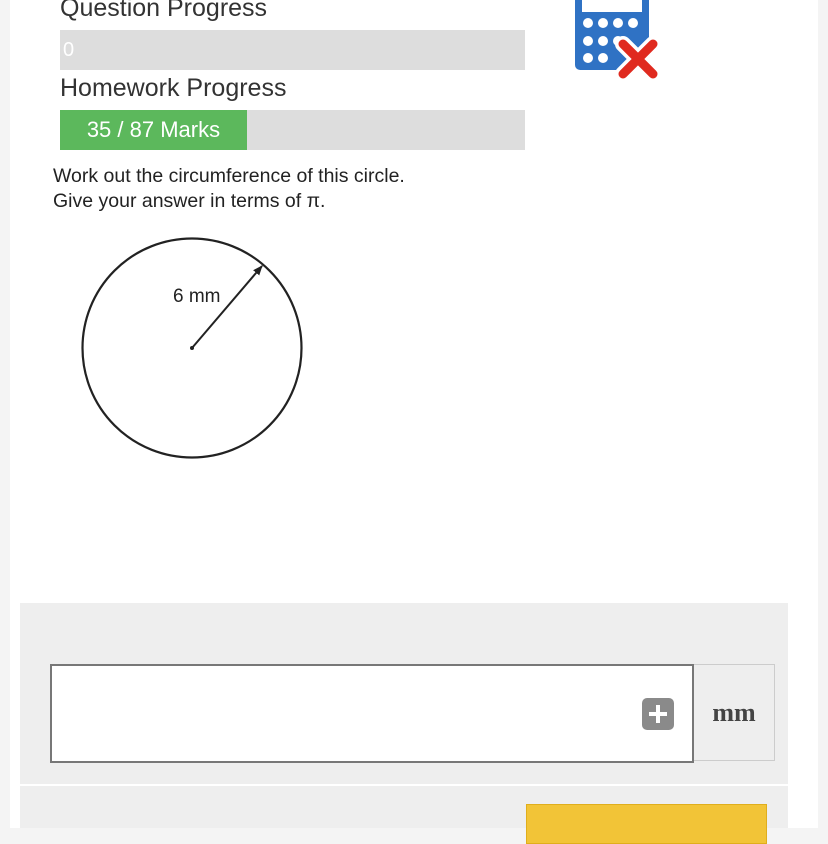 This screenshot has width=828, height=844. I want to click on question-progress-bar: 0, so click(292, 50).